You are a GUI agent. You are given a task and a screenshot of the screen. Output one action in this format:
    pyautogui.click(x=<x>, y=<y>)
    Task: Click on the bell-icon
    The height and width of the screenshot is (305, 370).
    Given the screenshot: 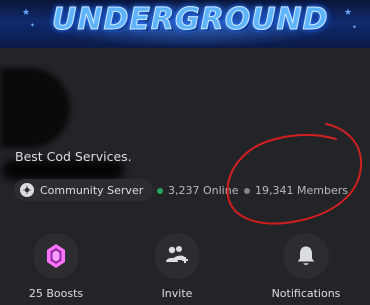 What is the action you would take?
    pyautogui.click(x=306, y=255)
    